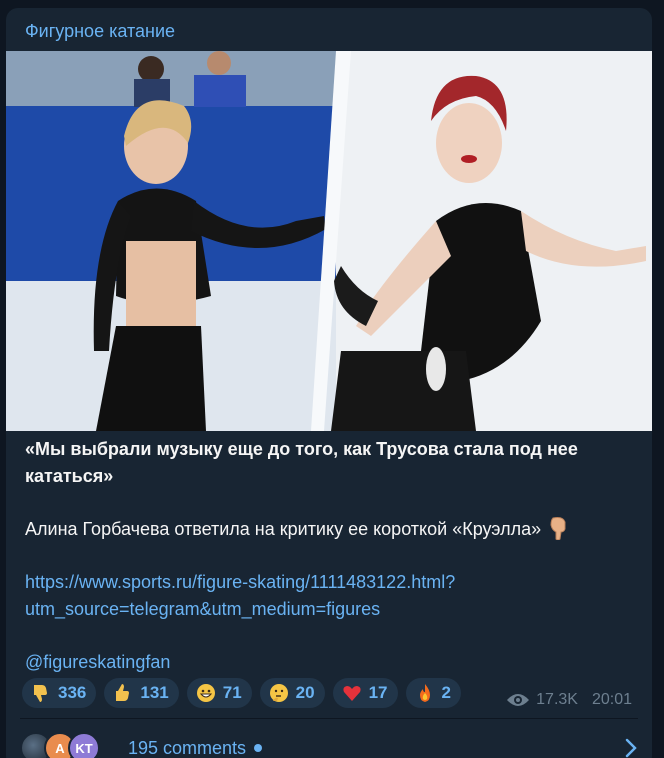 Image resolution: width=664 pixels, height=758 pixels. I want to click on red-heart-icon, so click(352, 693).